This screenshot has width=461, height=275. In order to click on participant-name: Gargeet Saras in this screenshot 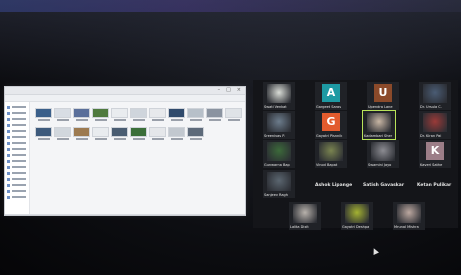, I will do `click(329, 107)`.